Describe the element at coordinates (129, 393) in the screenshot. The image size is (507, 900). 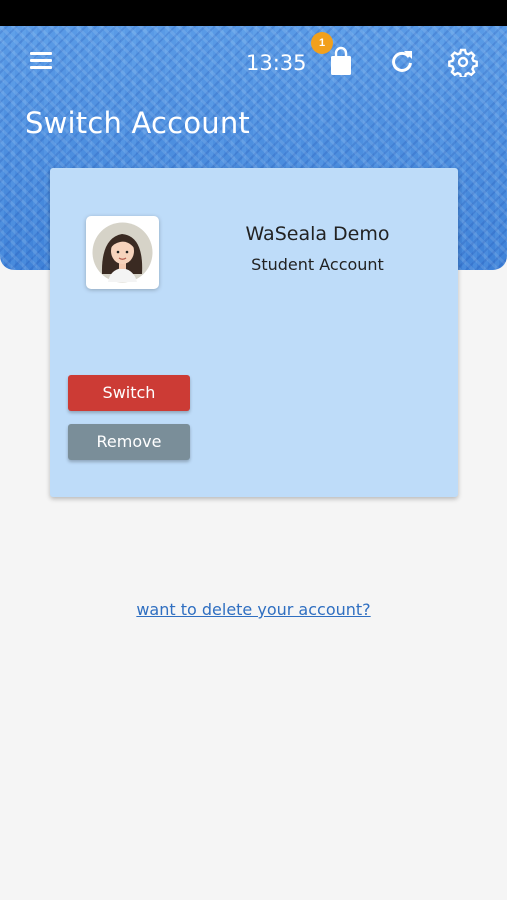
I see `switch-button: Switch` at that location.